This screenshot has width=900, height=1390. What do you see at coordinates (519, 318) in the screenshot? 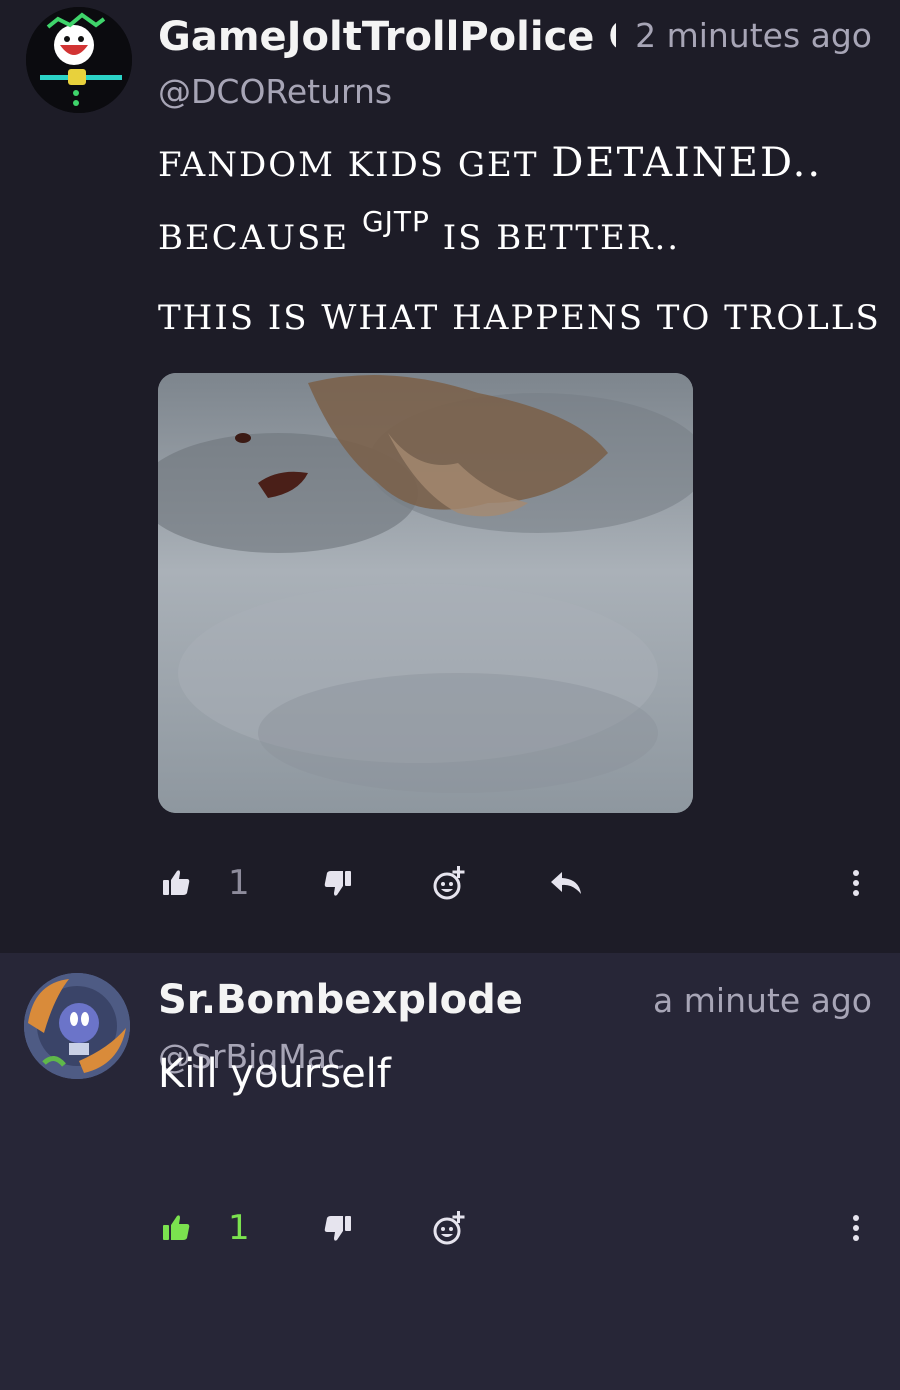
I see `comment-text-line: THIS IS WHAT HAPPENS TO TROLLS` at bounding box center [519, 318].